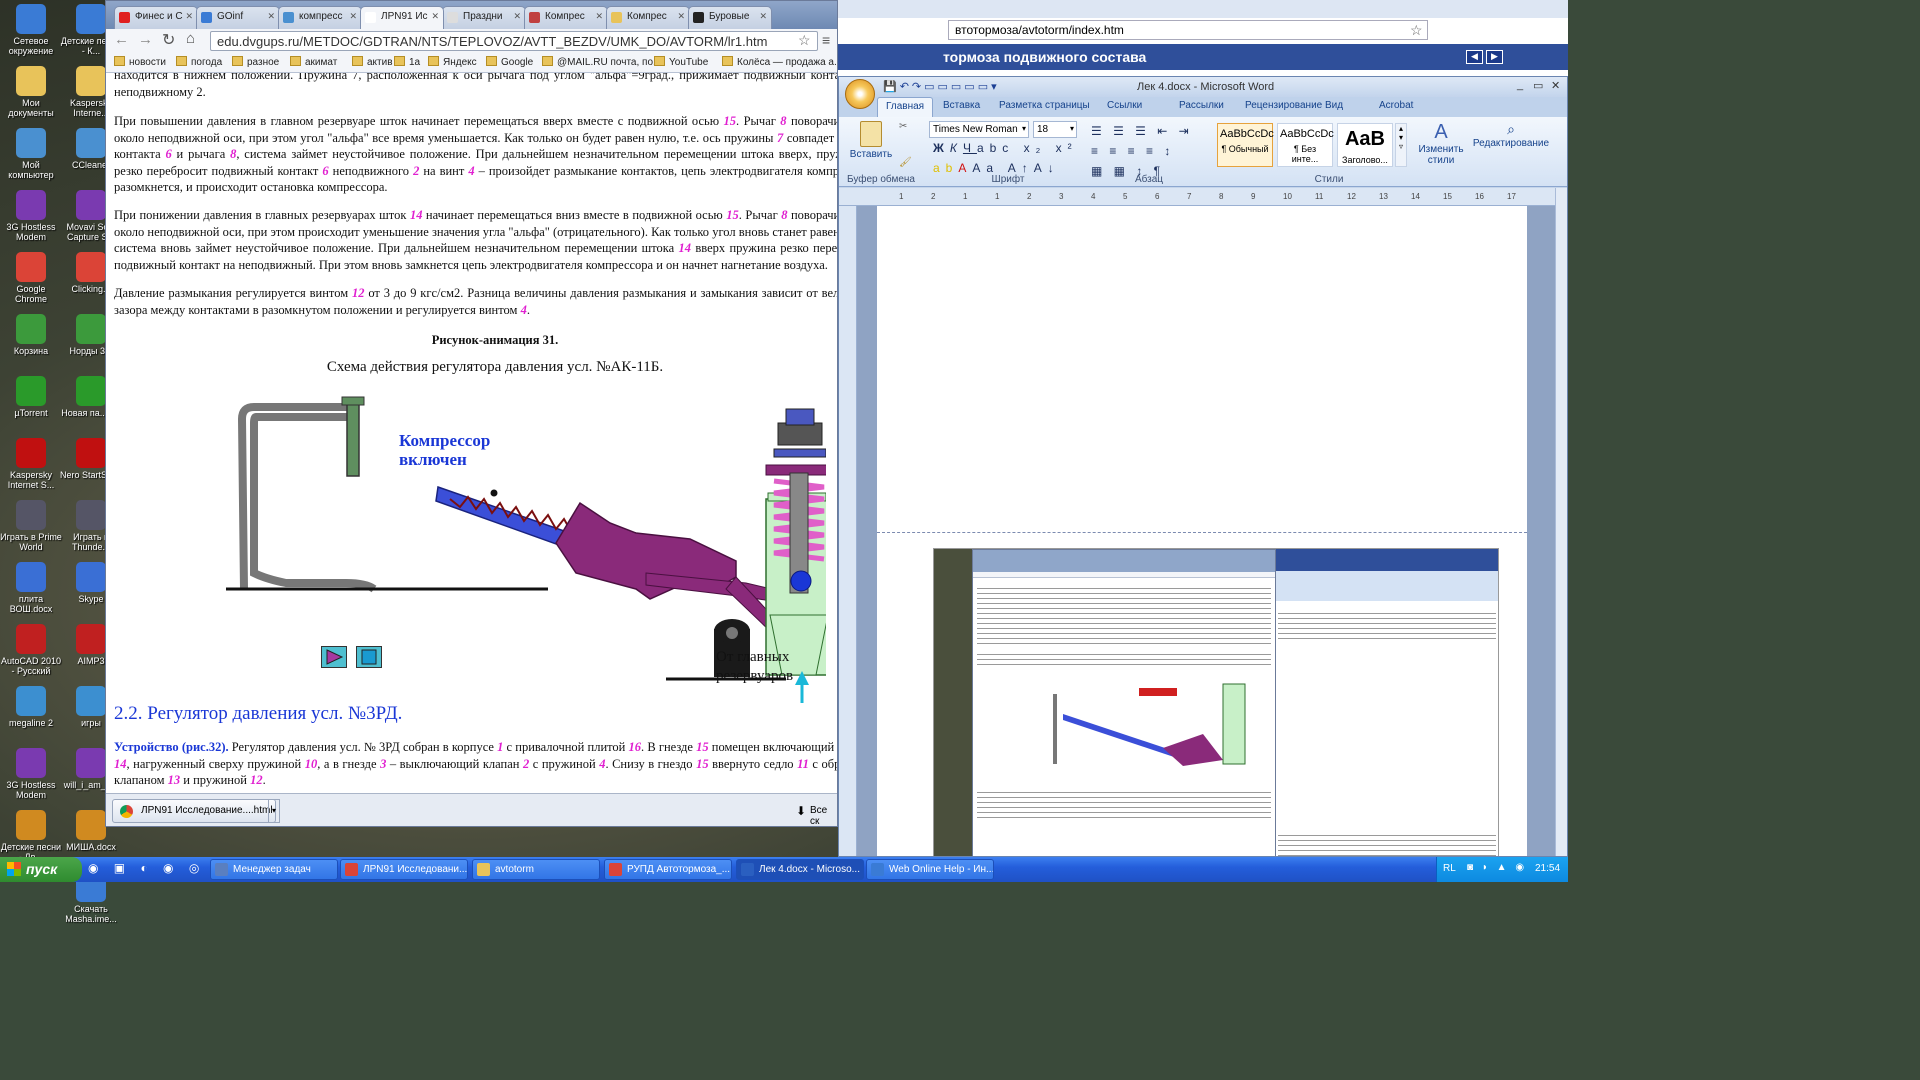 The width and height of the screenshot is (1920, 1080). What do you see at coordinates (961, 105) in the screenshot?
I see `ribbon-tab: Вставка` at bounding box center [961, 105].